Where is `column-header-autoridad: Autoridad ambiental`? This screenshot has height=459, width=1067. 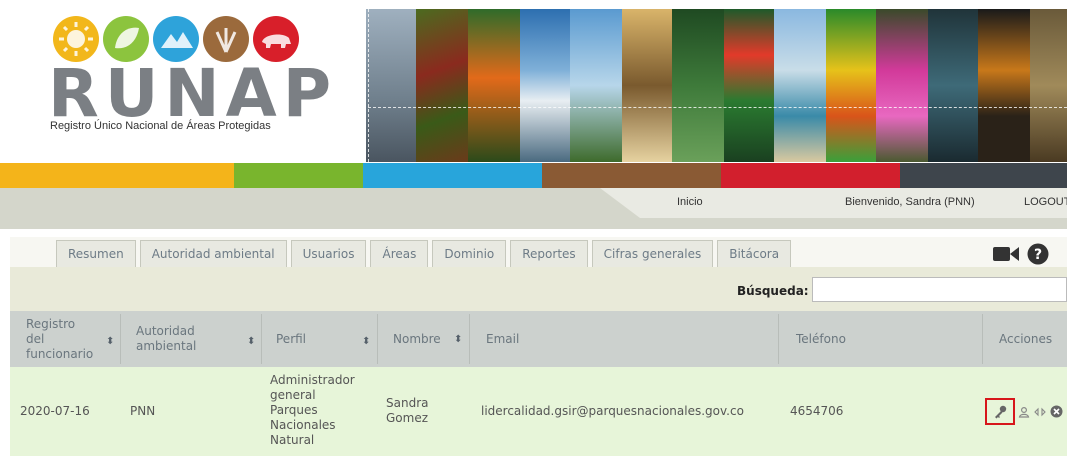 column-header-autoridad: Autoridad ambiental is located at coordinates (186, 339).